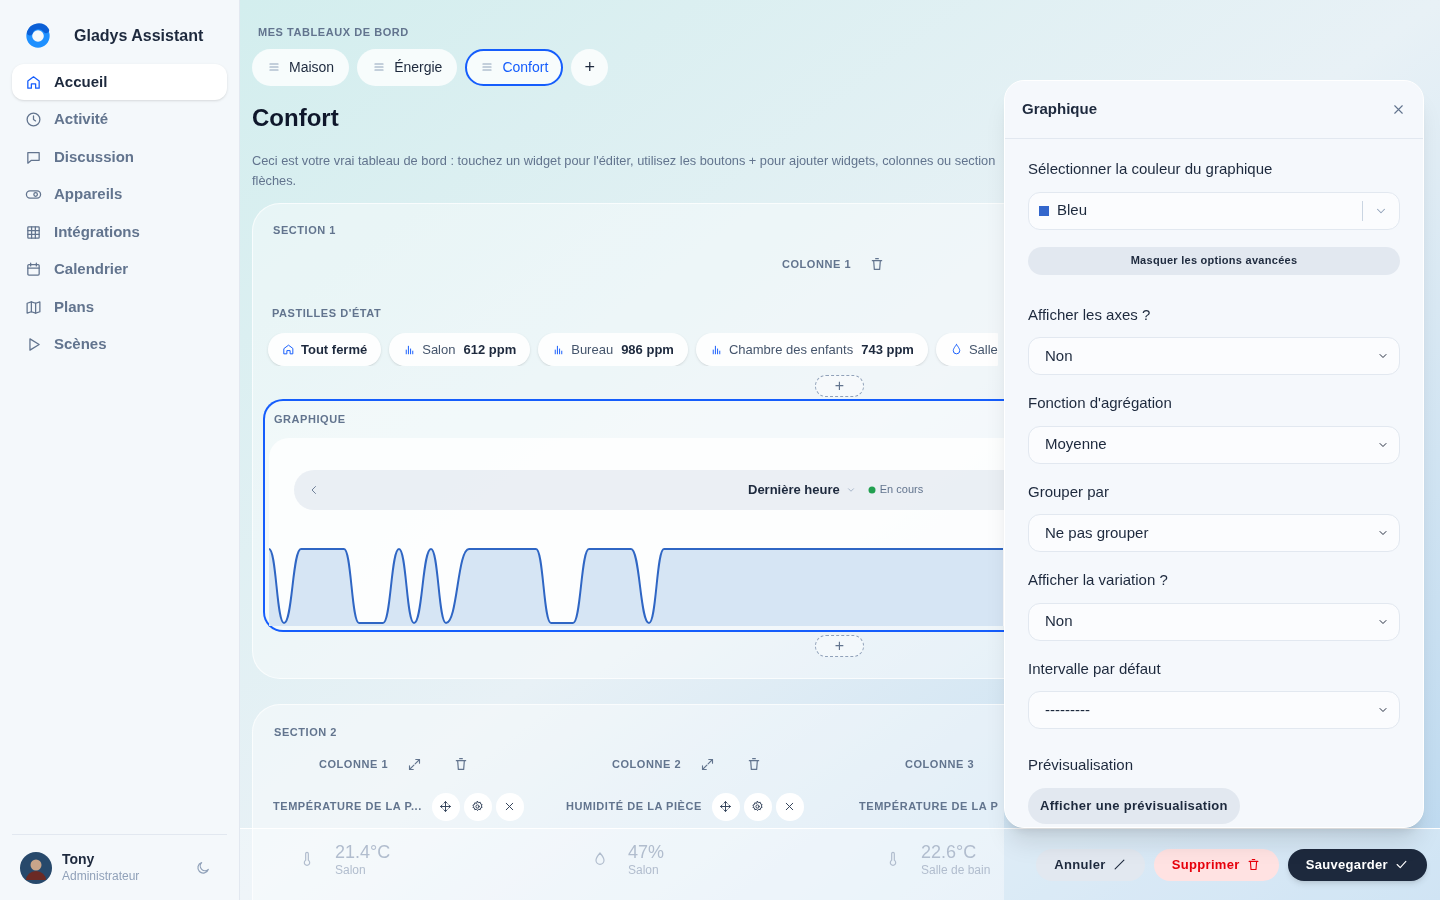  What do you see at coordinates (460, 349) in the screenshot?
I see `status-badge: Salon 612 ppm` at bounding box center [460, 349].